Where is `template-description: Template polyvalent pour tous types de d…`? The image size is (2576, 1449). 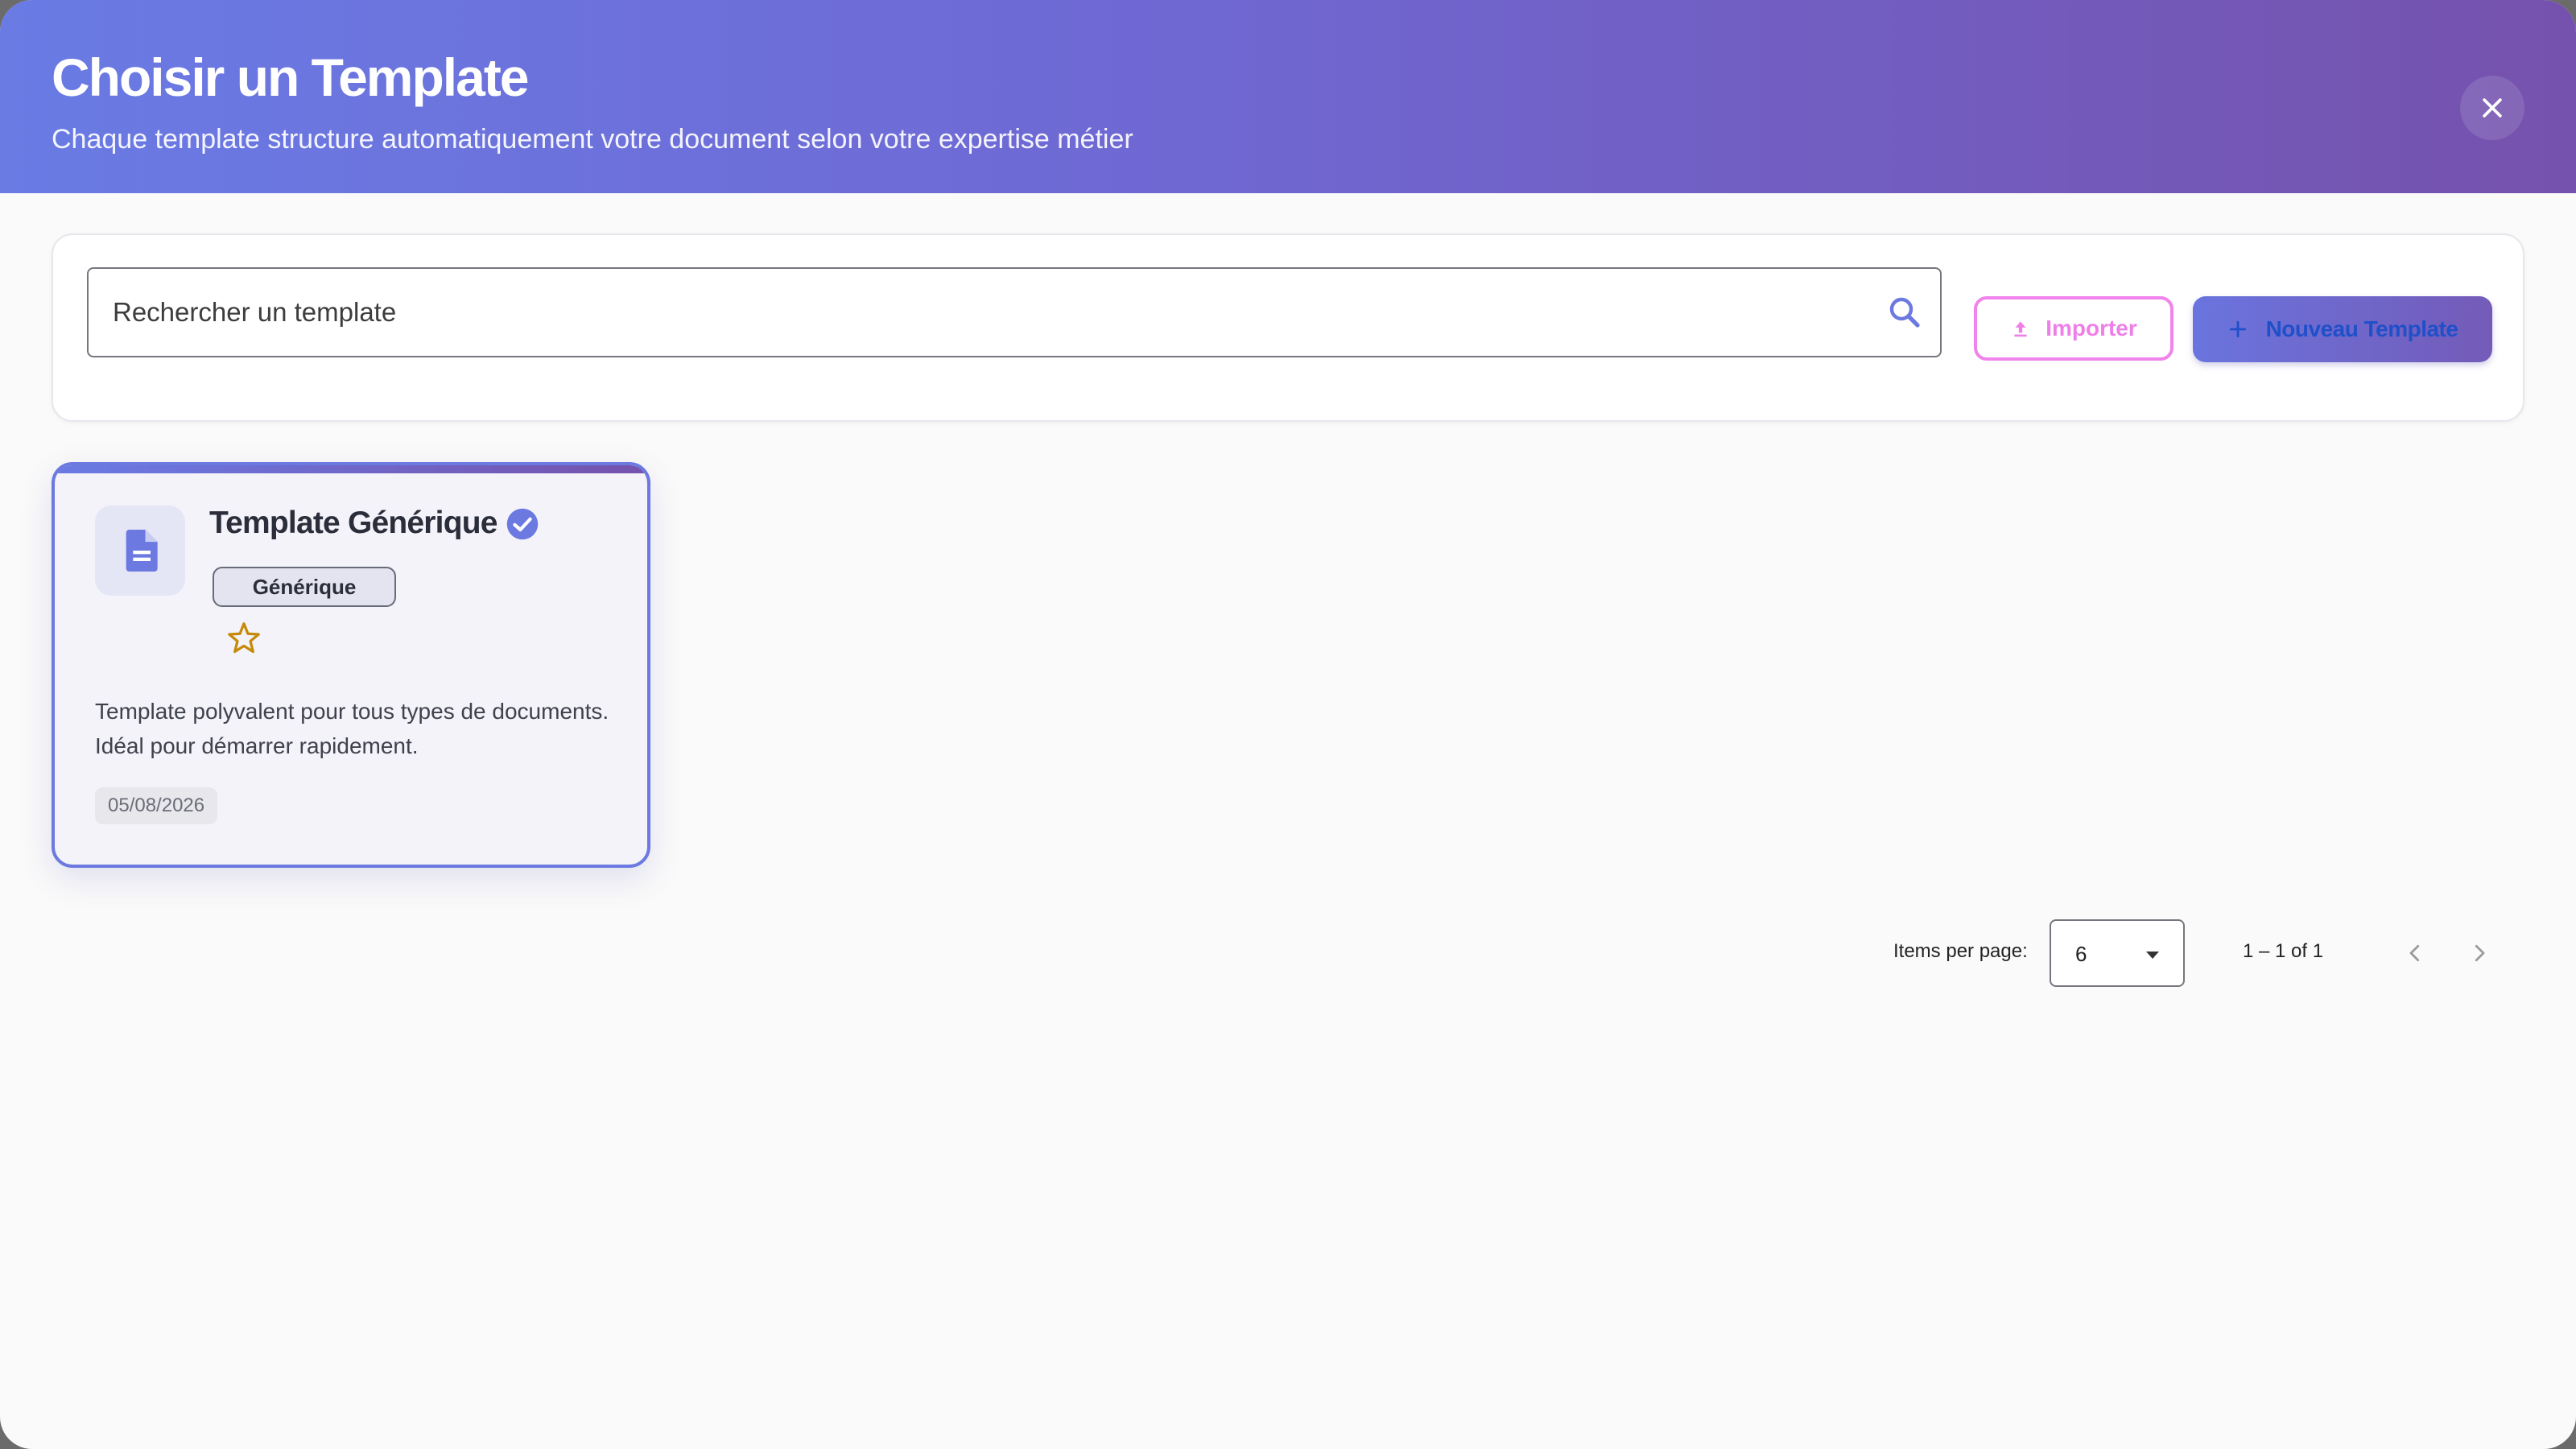 template-description: Template polyvalent pour tous types de d… is located at coordinates (352, 728).